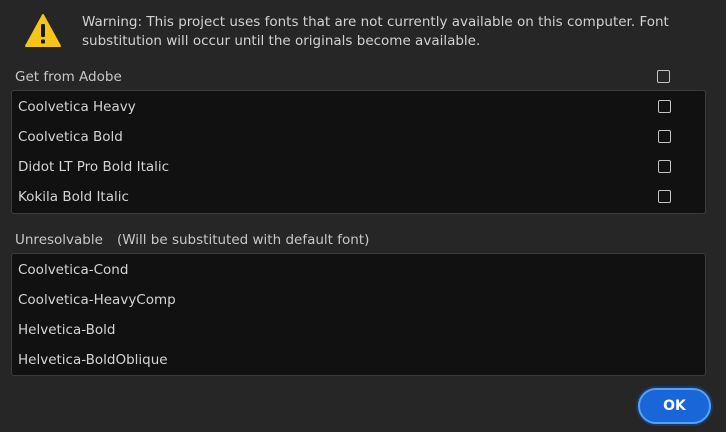 The height and width of the screenshot is (432, 726). What do you see at coordinates (77, 107) in the screenshot?
I see `font-name: Coolvetica Heavy` at bounding box center [77, 107].